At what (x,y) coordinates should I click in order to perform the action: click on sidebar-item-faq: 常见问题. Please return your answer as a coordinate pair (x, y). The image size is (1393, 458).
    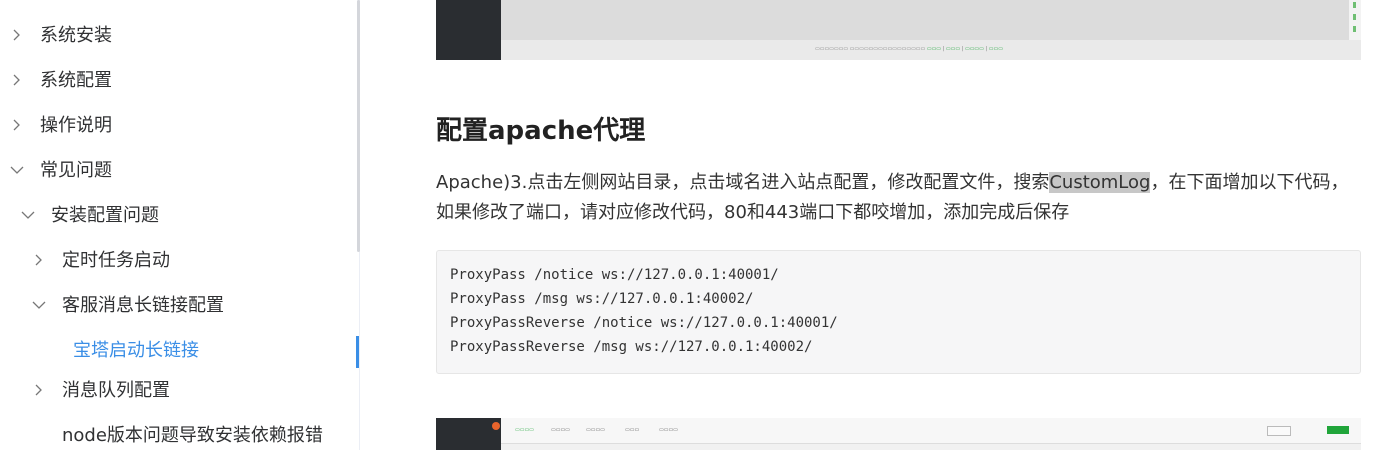
    Looking at the image, I should click on (175, 170).